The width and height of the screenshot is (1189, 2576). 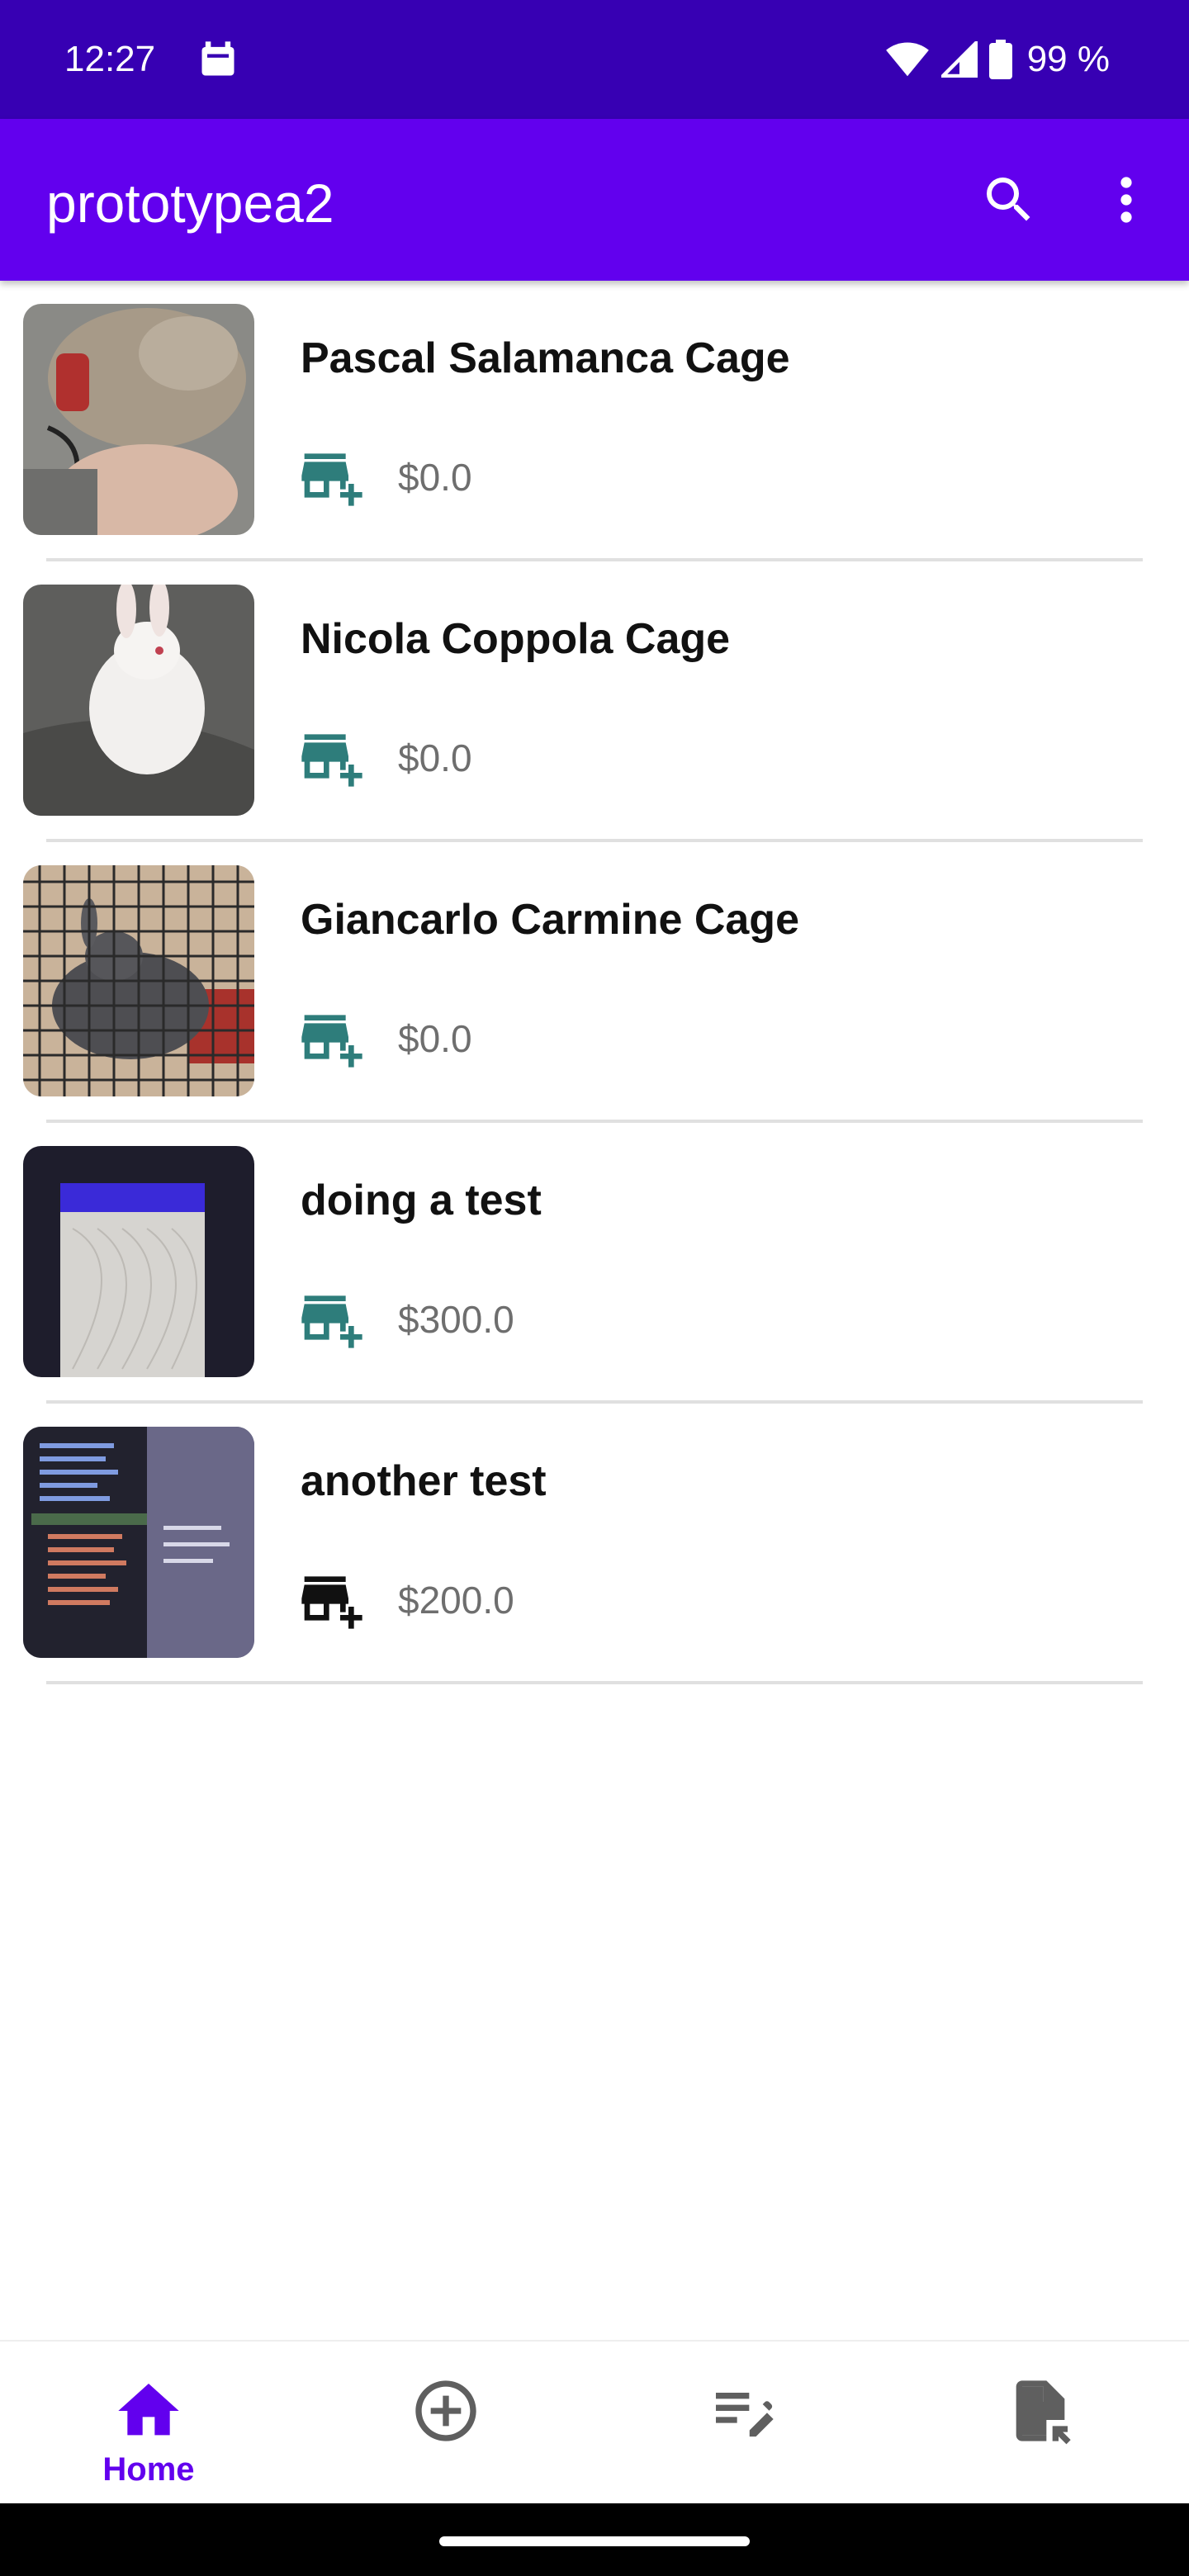 I want to click on status-icons: 99 %, so click(x=997, y=59).